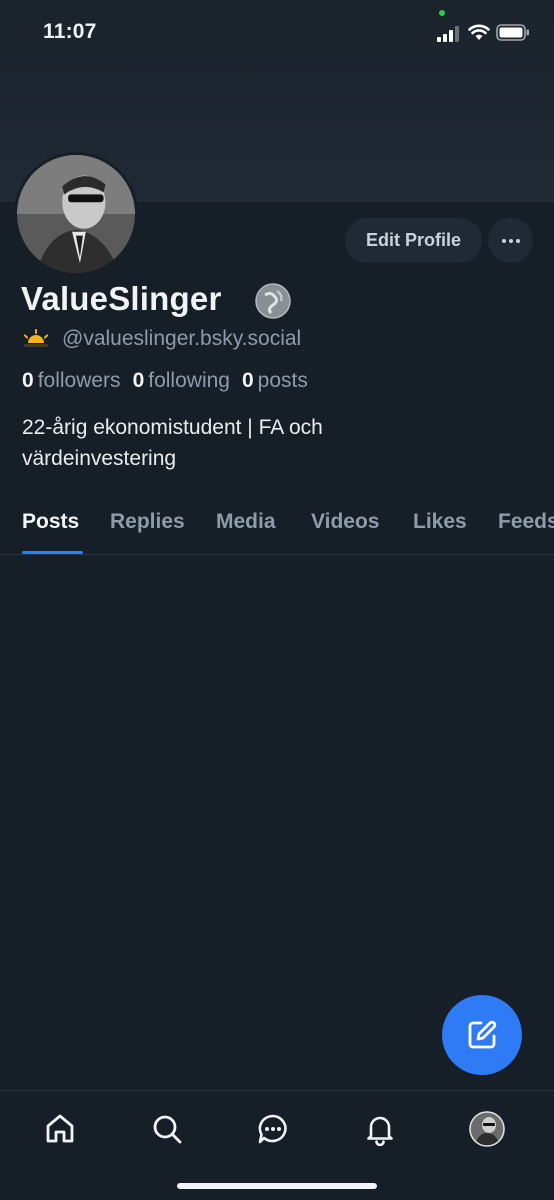 The image size is (554, 1200). What do you see at coordinates (247, 380) in the screenshot?
I see `posts-count: 0` at bounding box center [247, 380].